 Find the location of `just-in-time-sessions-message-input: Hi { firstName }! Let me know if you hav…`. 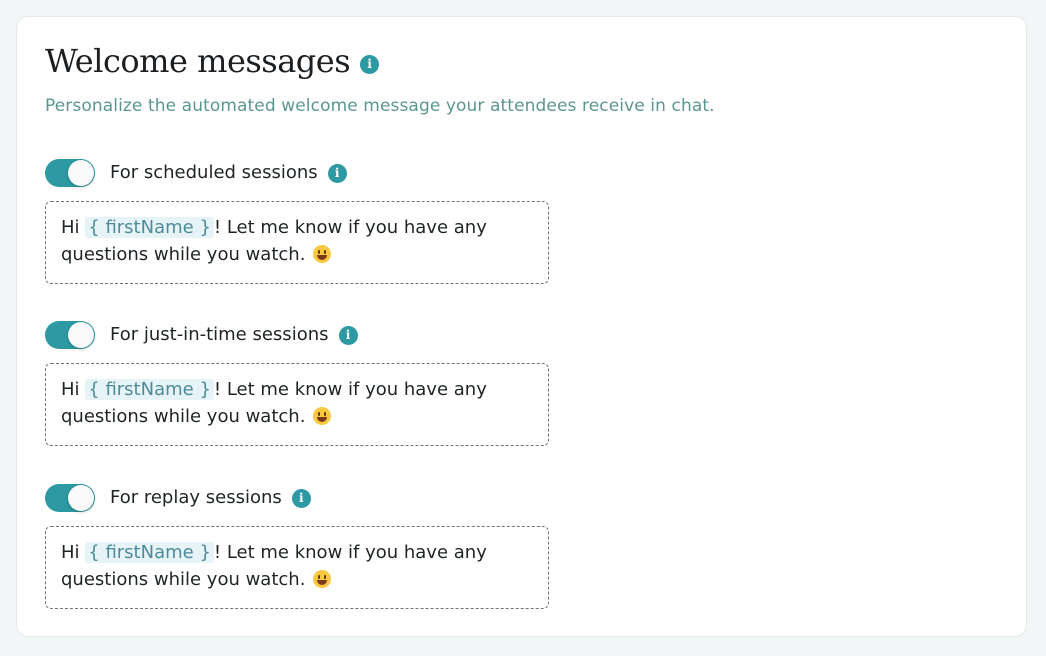

just-in-time-sessions-message-input: Hi { firstName }! Let me know if you hav… is located at coordinates (297, 404).